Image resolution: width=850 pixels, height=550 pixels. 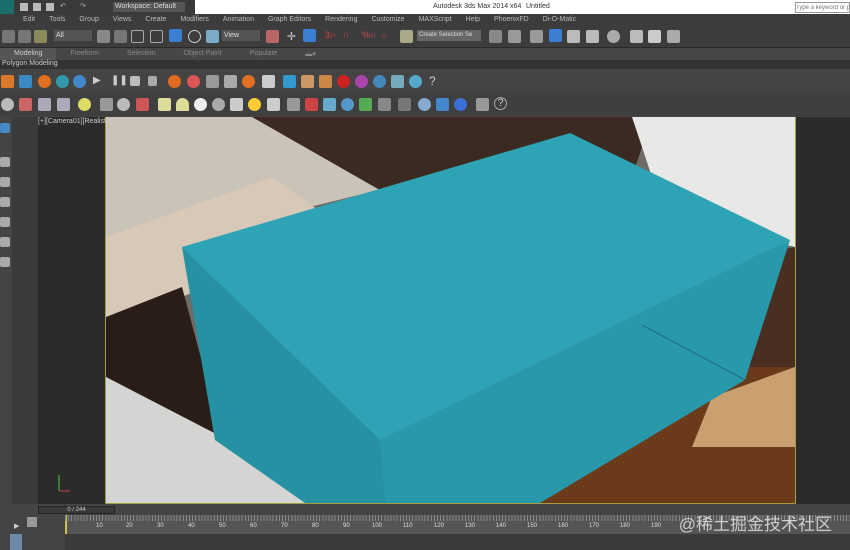 What do you see at coordinates (5, 262) in the screenshot?
I see `tools-icon` at bounding box center [5, 262].